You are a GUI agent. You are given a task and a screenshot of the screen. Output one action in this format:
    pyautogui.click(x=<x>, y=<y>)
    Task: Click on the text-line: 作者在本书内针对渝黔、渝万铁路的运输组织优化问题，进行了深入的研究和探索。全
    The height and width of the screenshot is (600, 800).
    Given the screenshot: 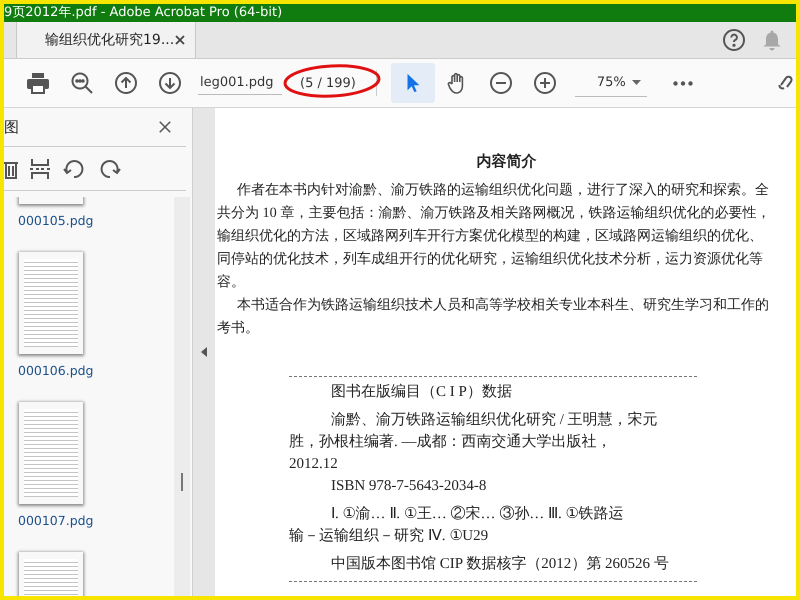 What is the action you would take?
    pyautogui.click(x=503, y=190)
    